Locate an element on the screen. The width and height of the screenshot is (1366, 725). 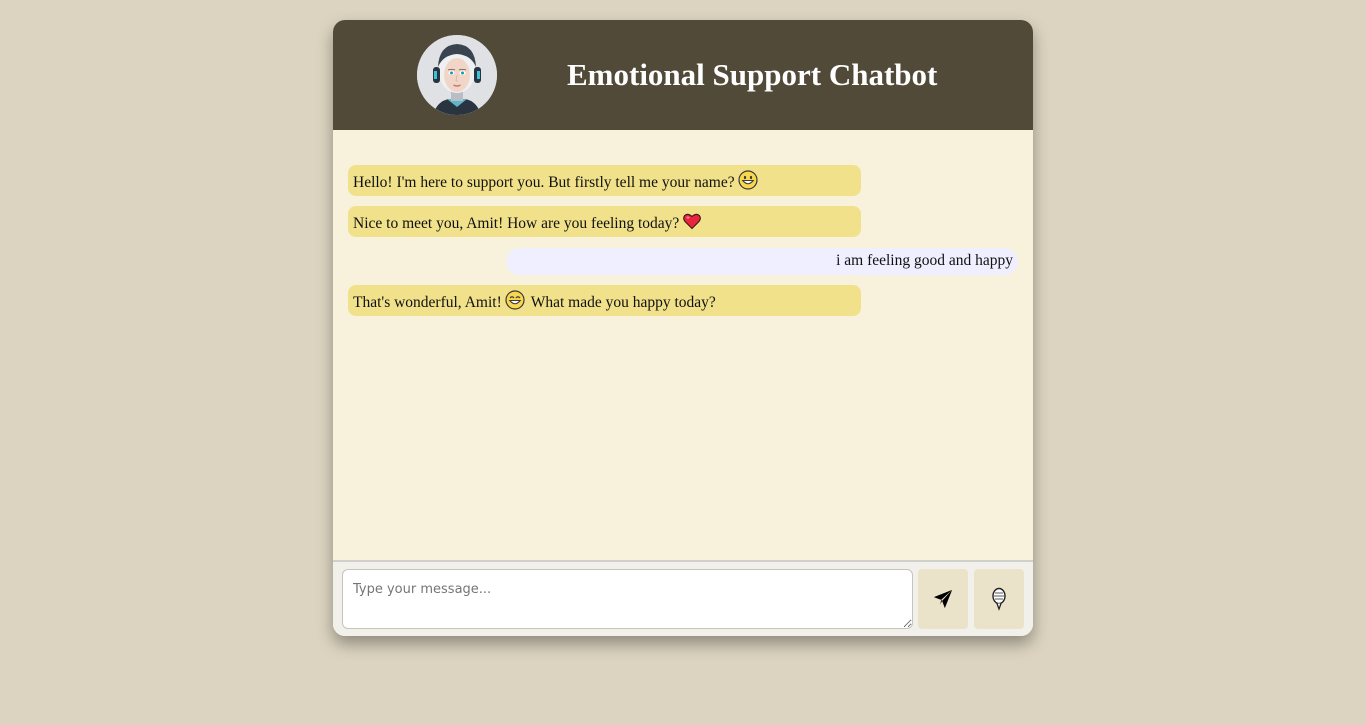
chat-header: Emotional Support Chatbot is located at coordinates (683, 75).